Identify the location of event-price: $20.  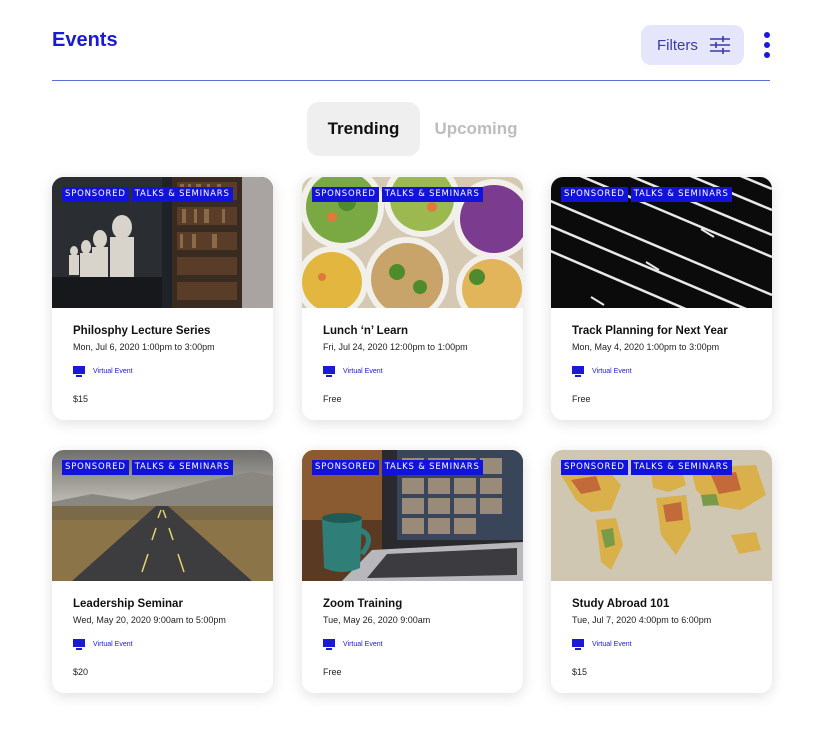
(81, 672).